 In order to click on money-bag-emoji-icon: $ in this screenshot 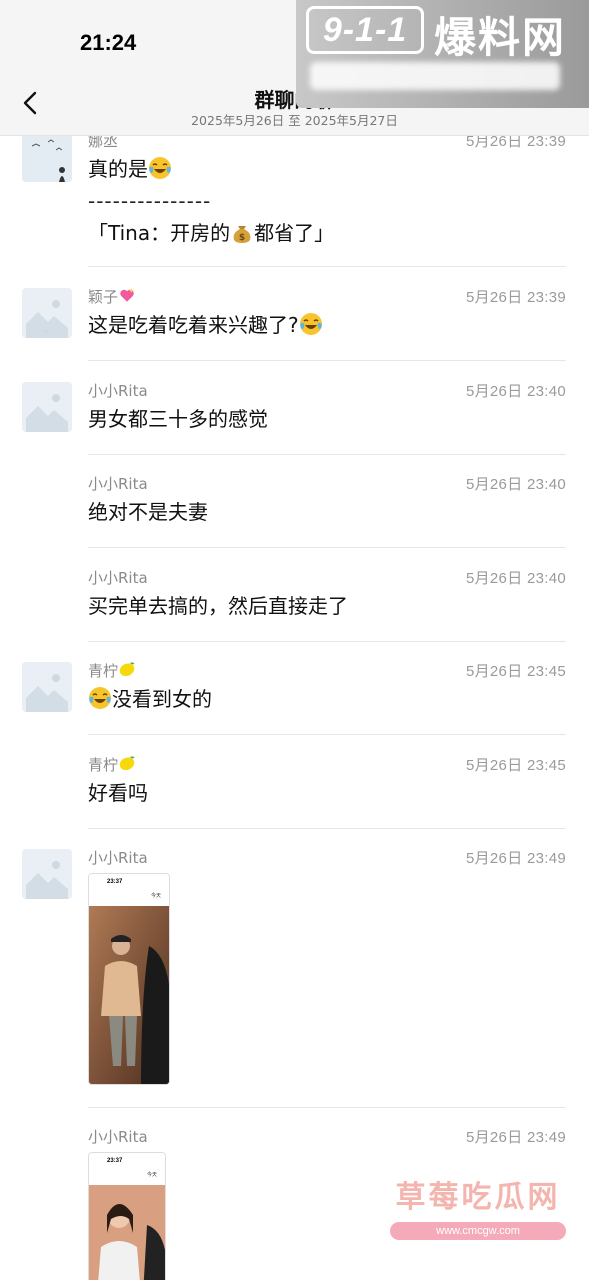, I will do `click(242, 232)`.